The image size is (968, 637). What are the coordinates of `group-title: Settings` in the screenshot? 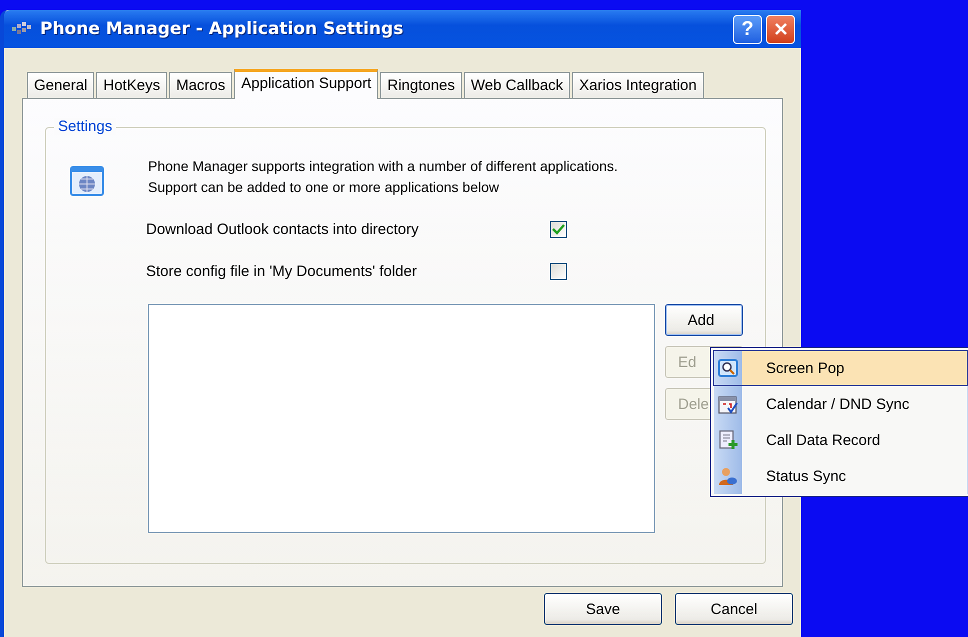 It's located at (85, 126).